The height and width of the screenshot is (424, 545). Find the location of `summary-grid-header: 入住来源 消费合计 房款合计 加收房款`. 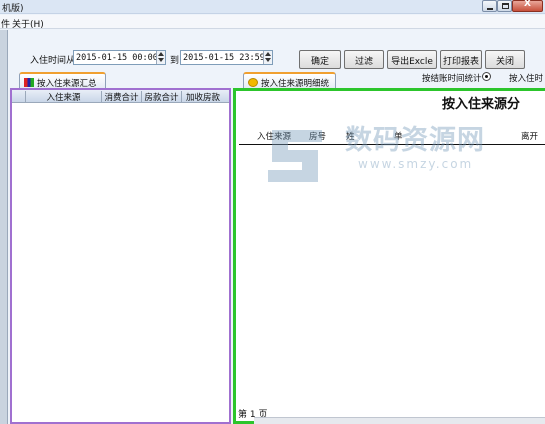

summary-grid-header: 入住来源 消费合计 房款合计 加收房款 is located at coordinates (120, 96).